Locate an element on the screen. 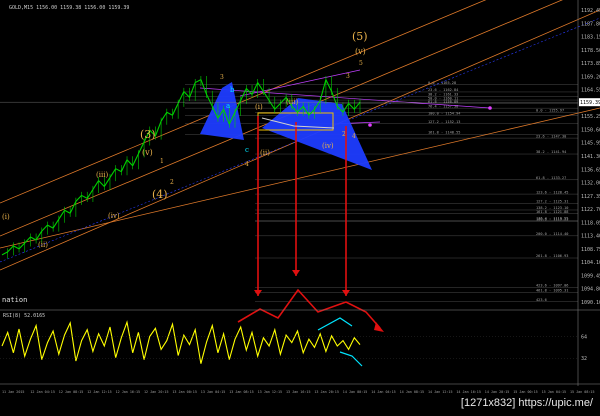 The width and height of the screenshot is (600, 416). wave-label: c is located at coordinates (247, 150).